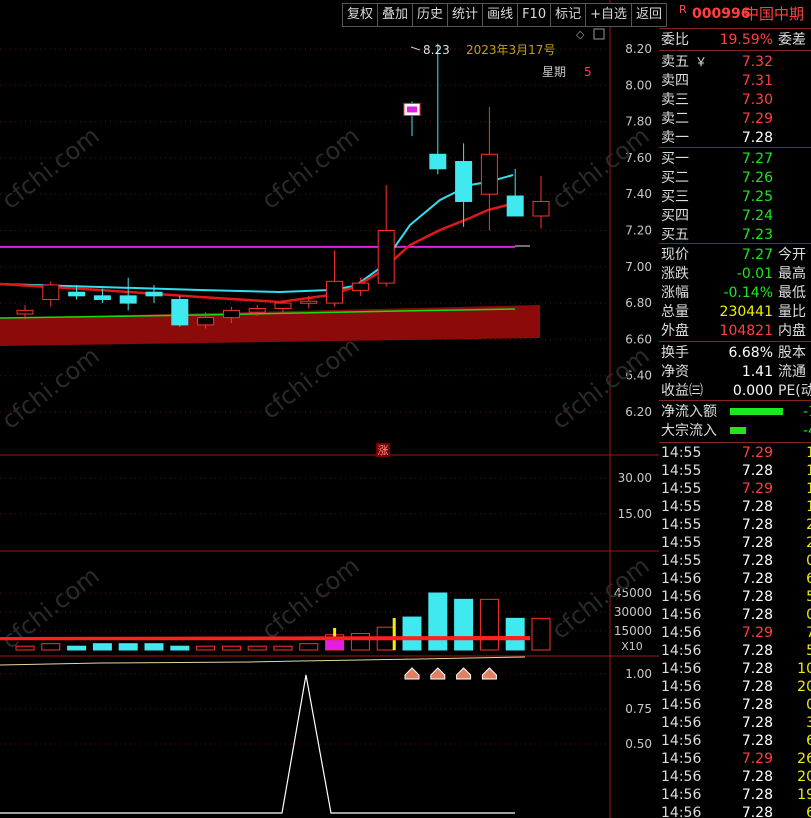 The height and width of the screenshot is (818, 811). I want to click on osc-tick-label: 0.50, so click(638, 744).